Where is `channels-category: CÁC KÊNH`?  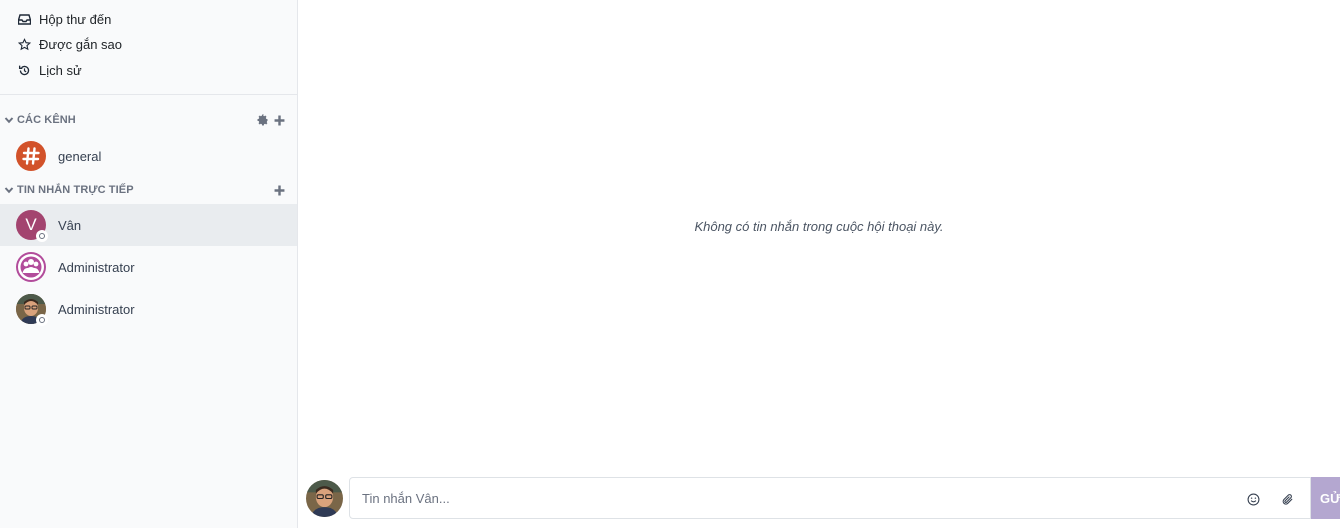
channels-category: CÁC KÊNH is located at coordinates (148, 120).